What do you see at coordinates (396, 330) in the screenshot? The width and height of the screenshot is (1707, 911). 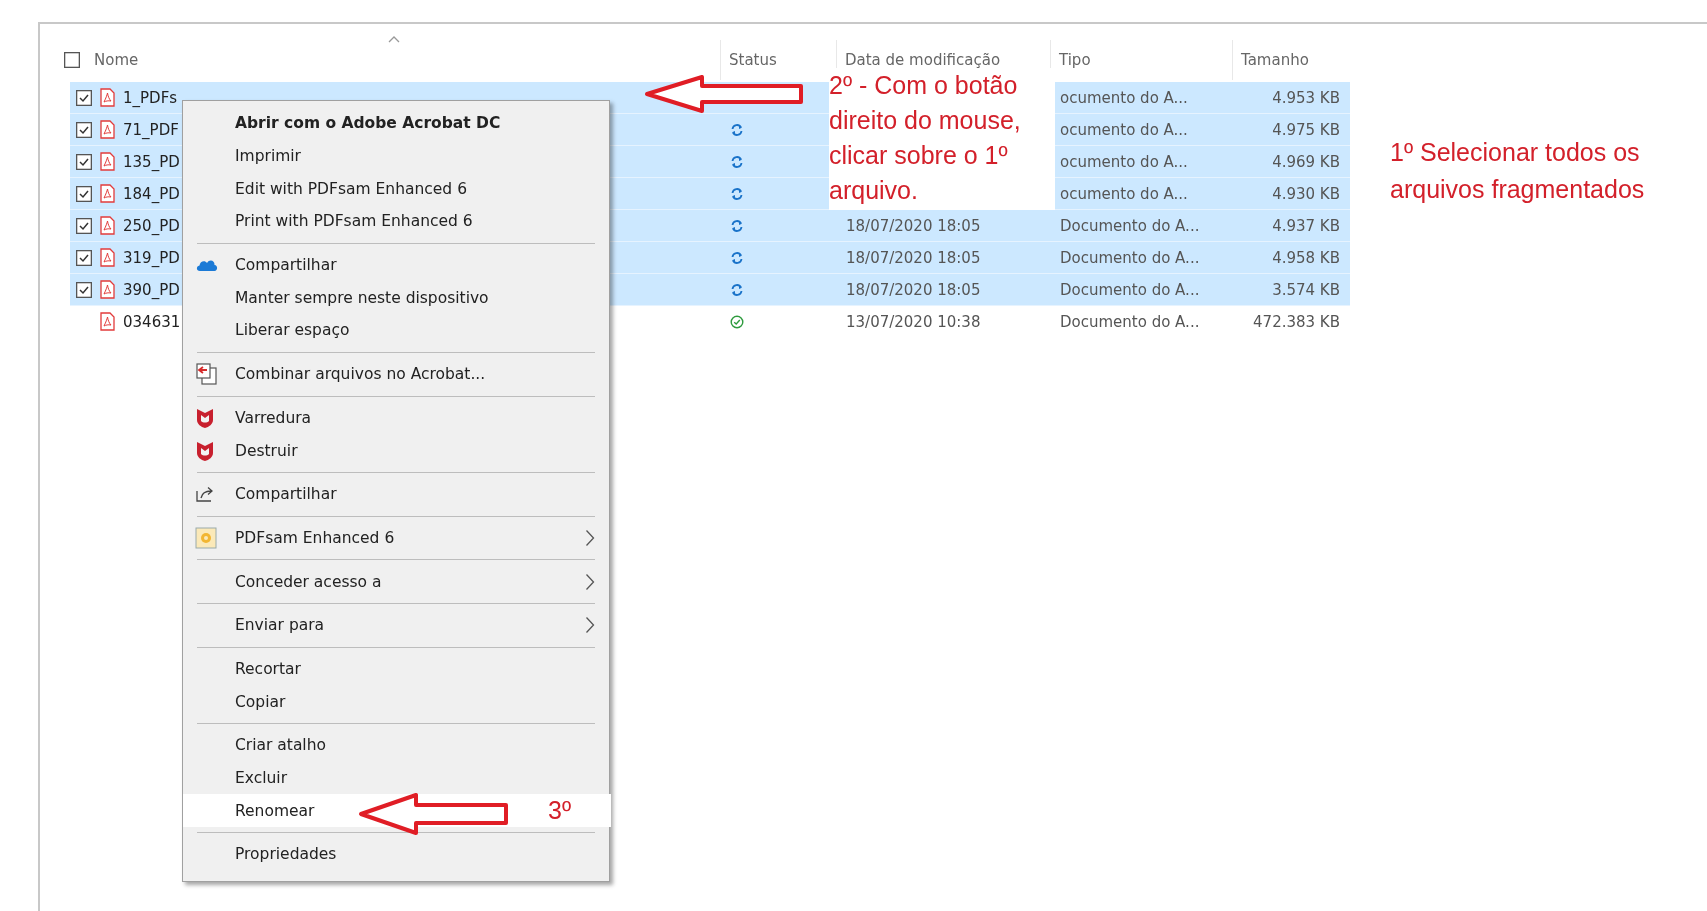 I see `menu-item: Liberar espaço` at bounding box center [396, 330].